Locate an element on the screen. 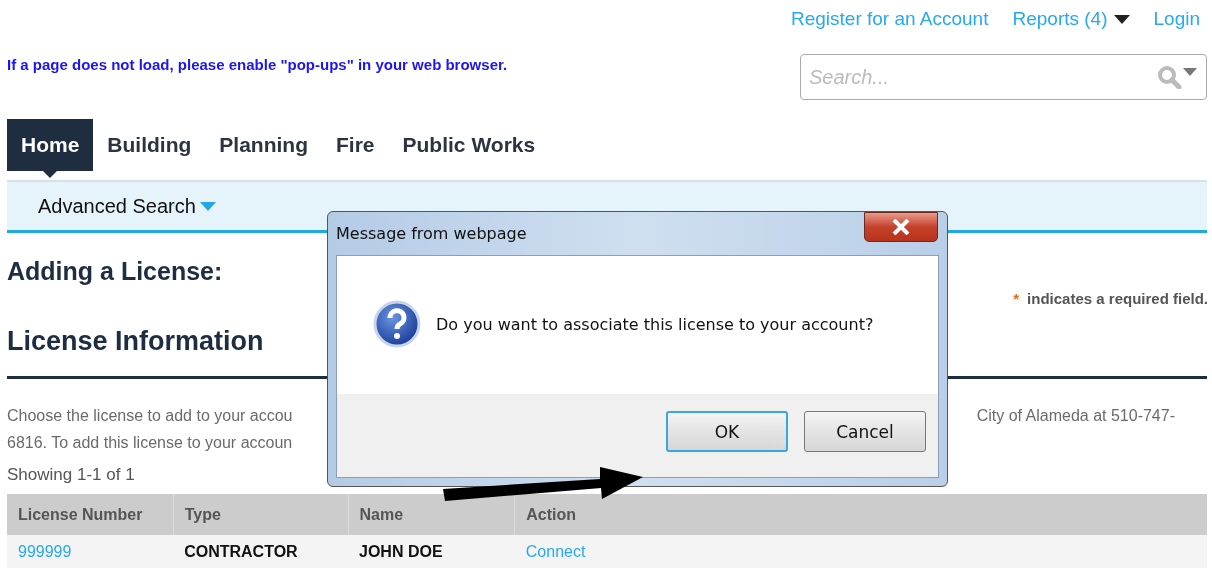 The width and height of the screenshot is (1212, 586). instructions-text: City of Alameda at 510-747- is located at coordinates (1075, 416).